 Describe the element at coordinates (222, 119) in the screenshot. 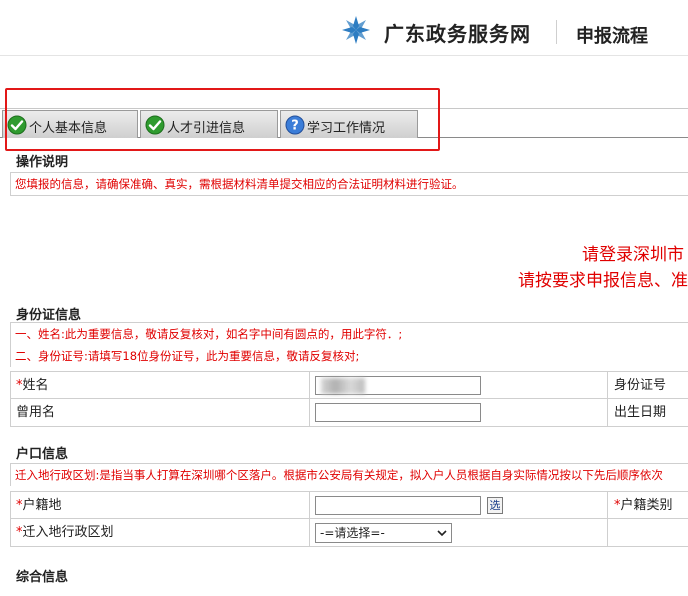

I see `highlight-box` at that location.